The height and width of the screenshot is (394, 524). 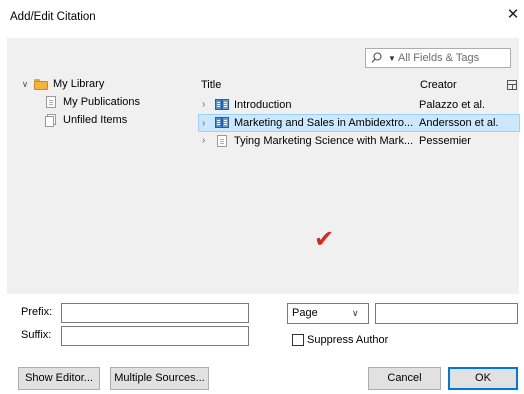 I want to click on tree-item-my-library: ∨ My Library, so click(x=105, y=84).